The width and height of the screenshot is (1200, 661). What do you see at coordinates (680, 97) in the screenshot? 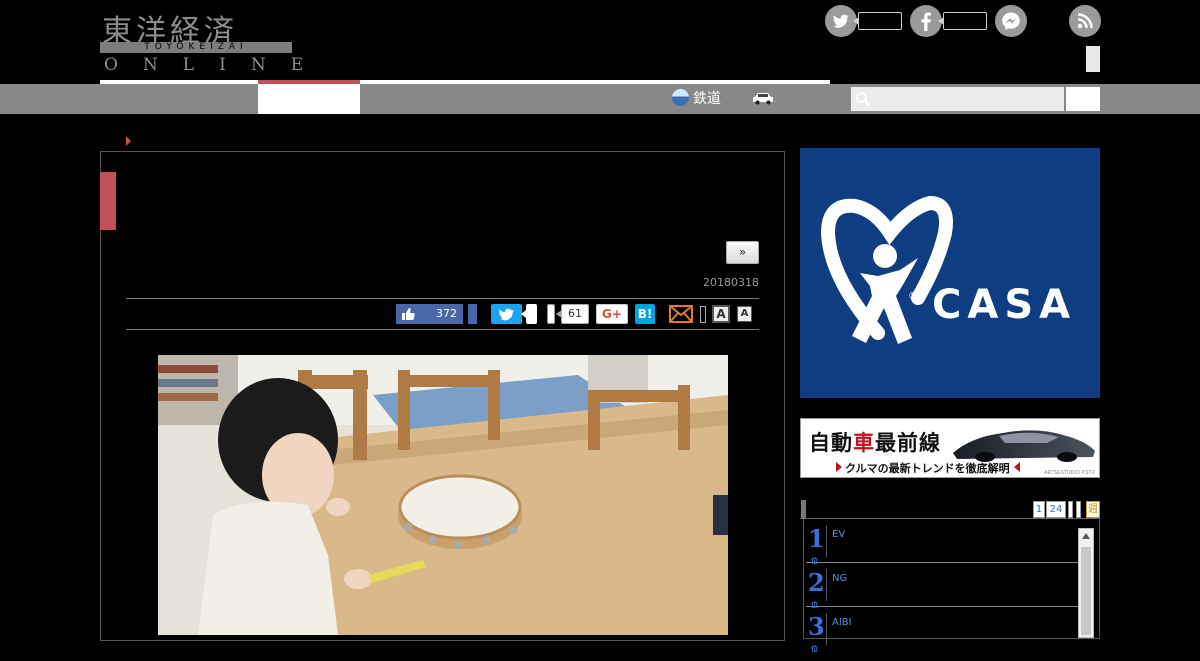
I see `train-icon` at bounding box center [680, 97].